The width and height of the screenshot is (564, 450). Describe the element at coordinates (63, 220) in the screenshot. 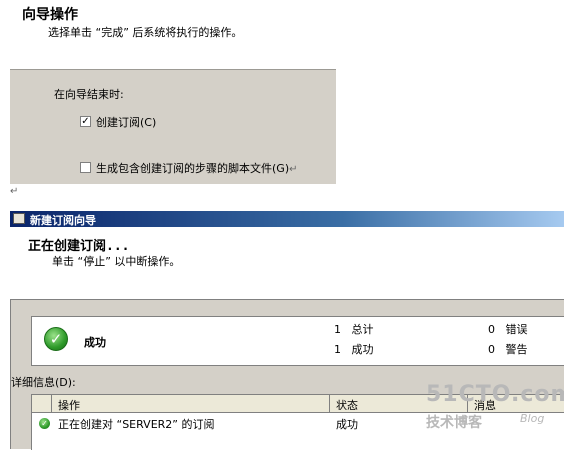

I see `window-title: 新建订阅向导` at that location.